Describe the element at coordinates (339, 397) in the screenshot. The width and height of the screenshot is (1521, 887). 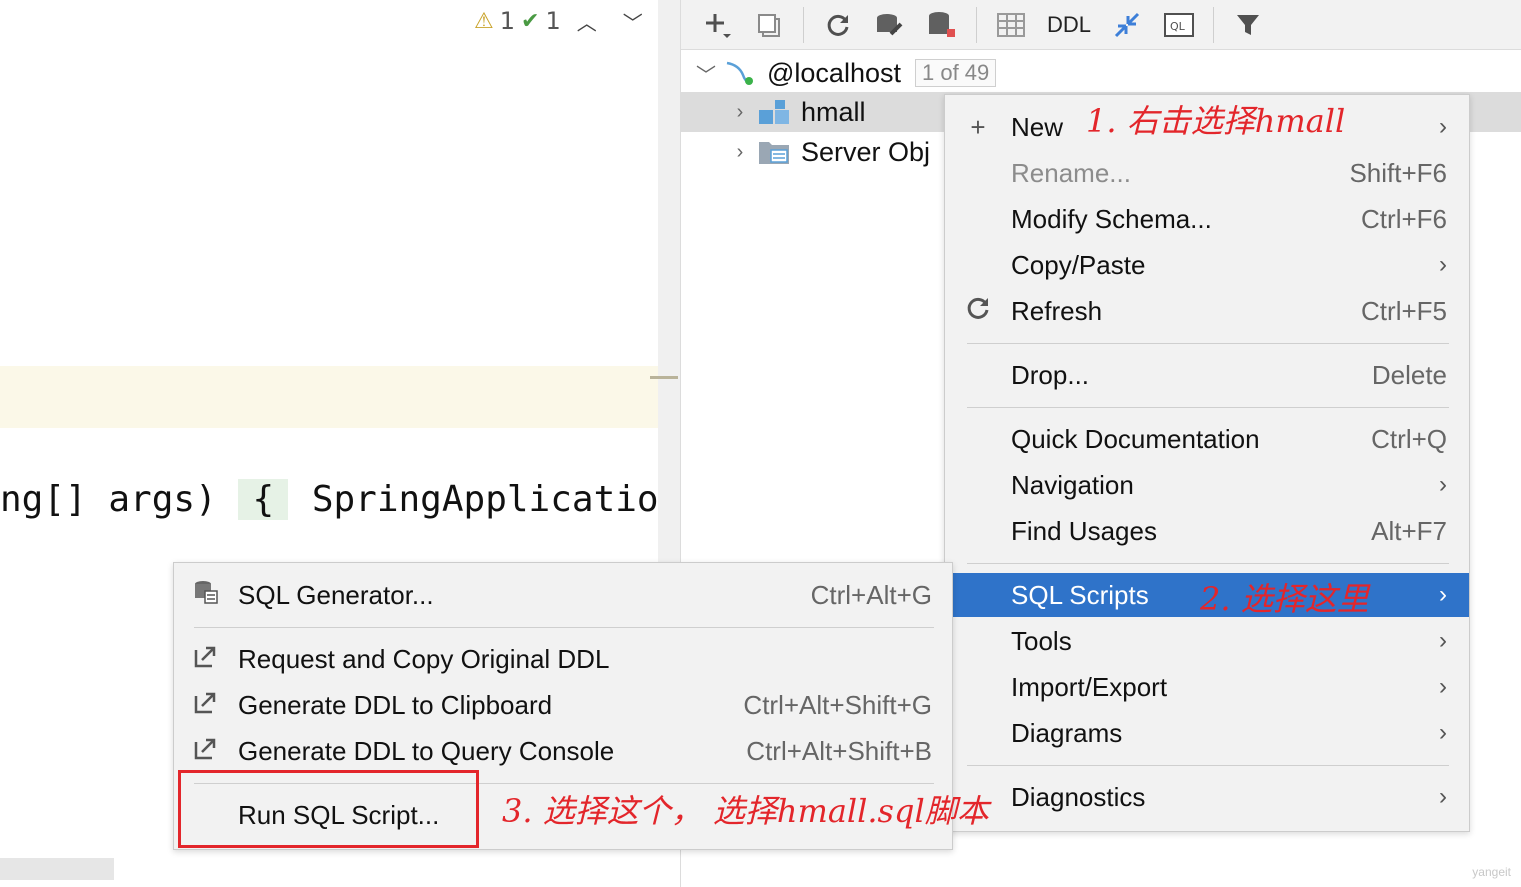
I see `current-line-highlight` at that location.